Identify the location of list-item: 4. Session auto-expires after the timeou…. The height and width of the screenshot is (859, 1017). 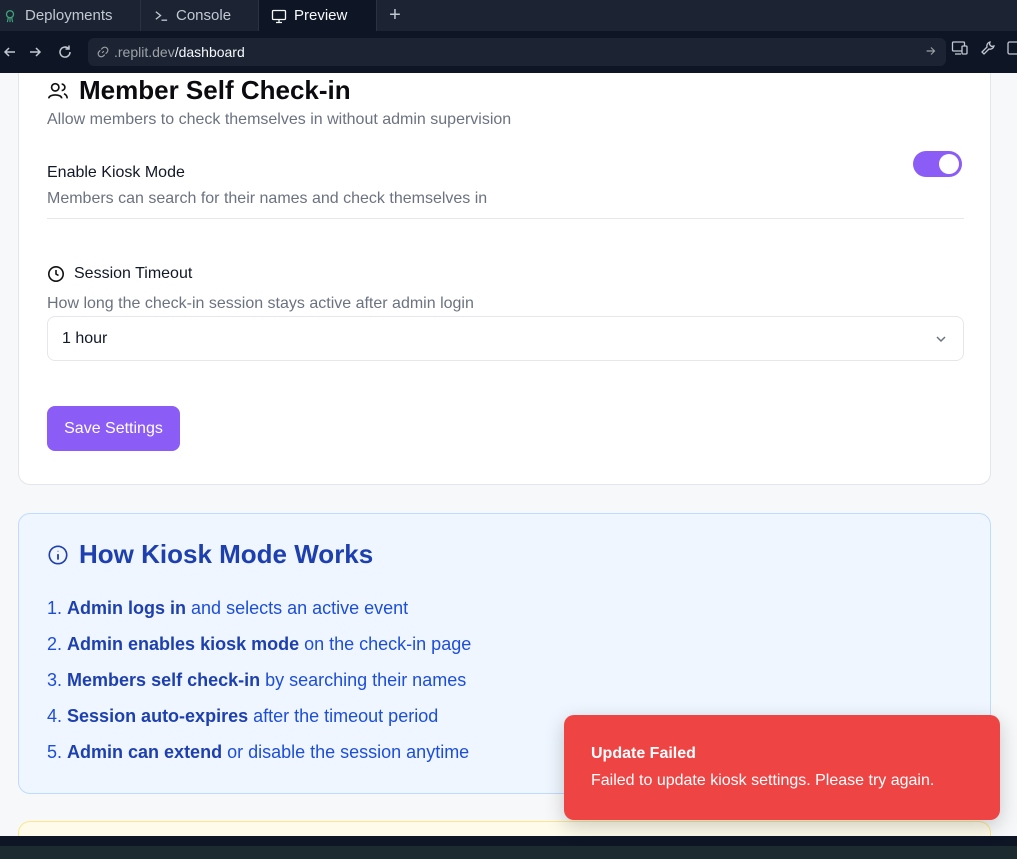
(243, 716).